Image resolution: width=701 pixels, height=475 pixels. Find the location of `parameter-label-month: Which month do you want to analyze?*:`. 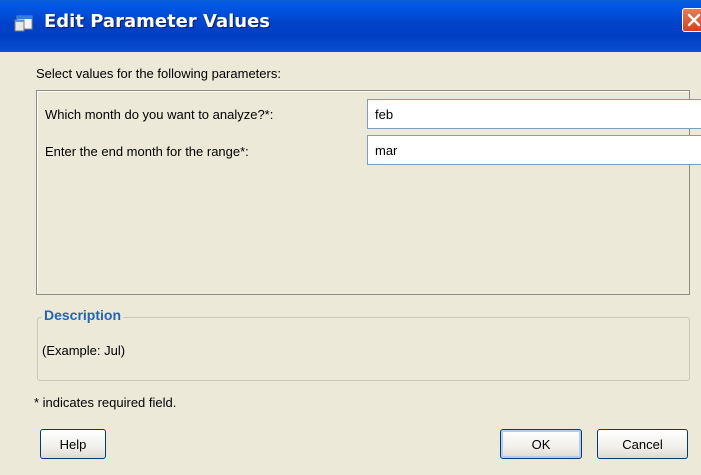

parameter-label-month: Which month do you want to analyze?*: is located at coordinates (159, 114).